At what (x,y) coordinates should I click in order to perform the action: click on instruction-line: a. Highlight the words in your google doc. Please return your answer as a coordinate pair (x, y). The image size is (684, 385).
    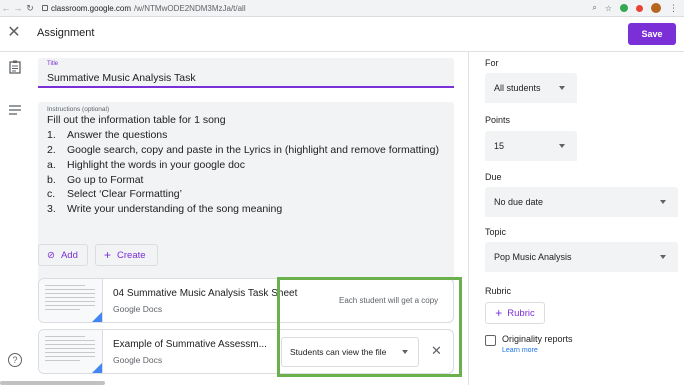
    Looking at the image, I should click on (146, 165).